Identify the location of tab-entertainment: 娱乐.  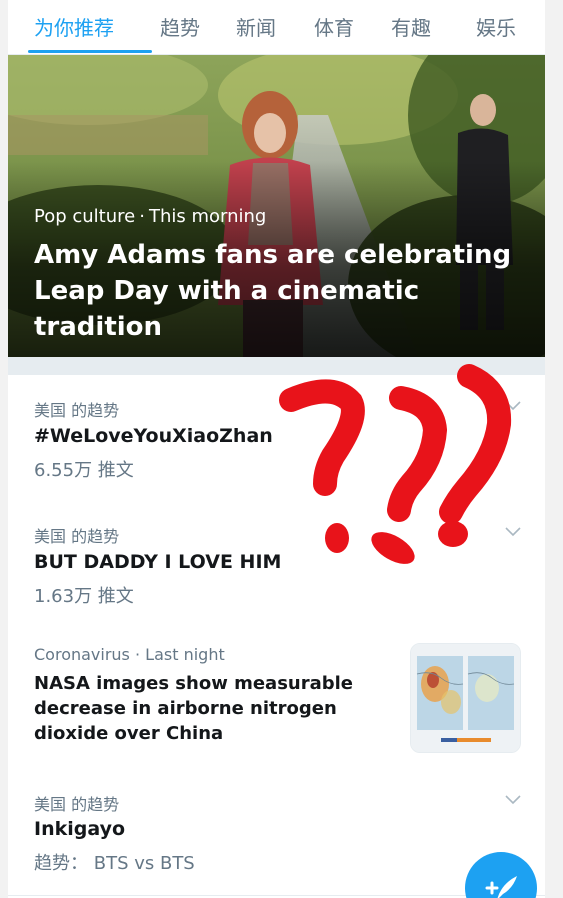
(496, 26).